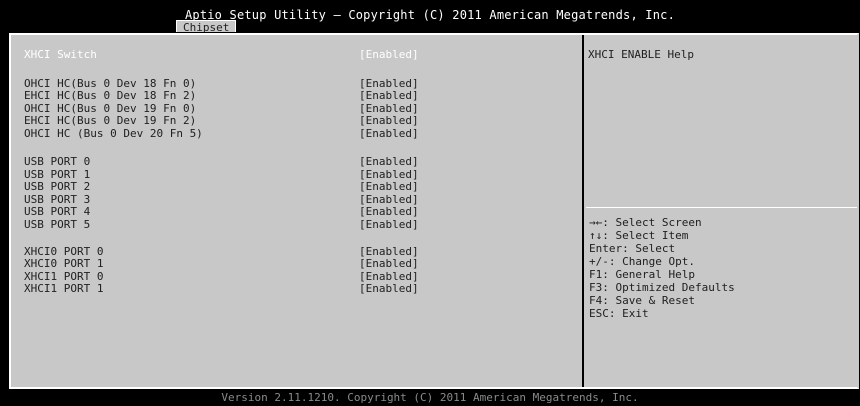 This screenshot has height=406, width=860. What do you see at coordinates (642, 274) in the screenshot?
I see `key-hint: F1: General Help` at bounding box center [642, 274].